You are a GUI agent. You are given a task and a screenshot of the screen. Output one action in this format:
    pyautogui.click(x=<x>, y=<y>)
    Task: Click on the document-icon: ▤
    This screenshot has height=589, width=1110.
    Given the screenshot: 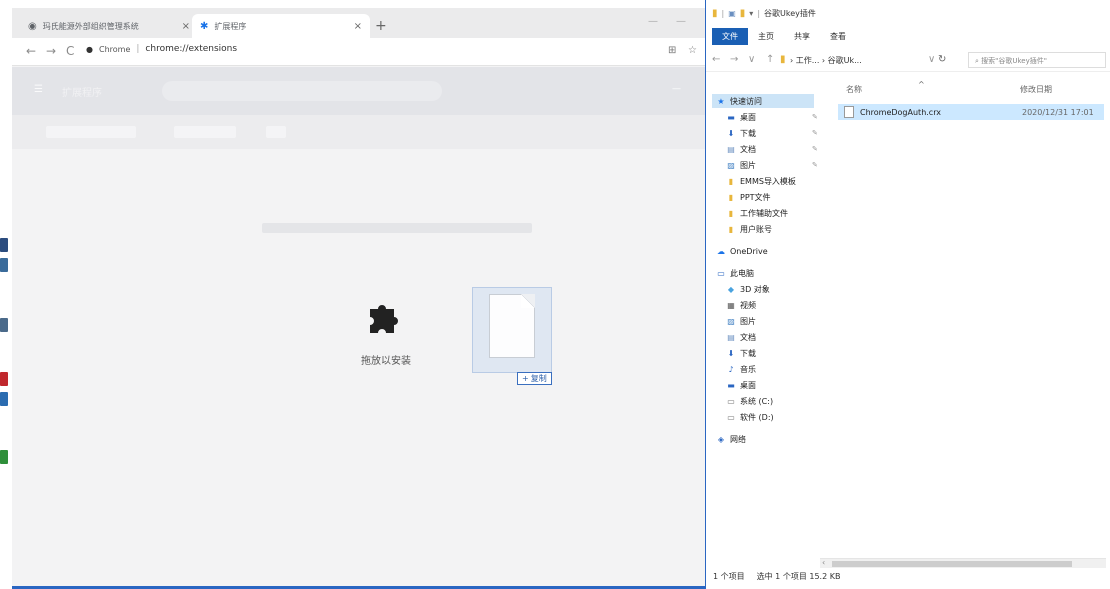 What is the action you would take?
    pyautogui.click(x=731, y=149)
    